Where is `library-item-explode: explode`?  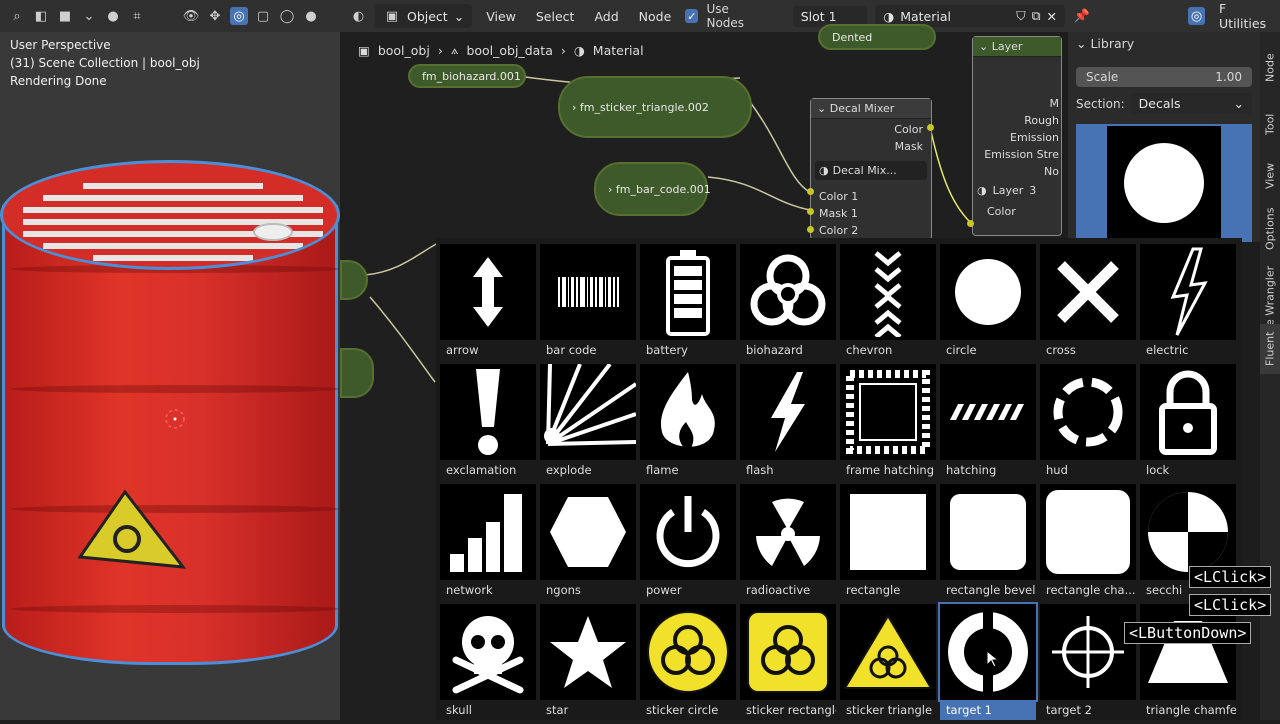
library-item-explode: explode is located at coordinates (588, 424).